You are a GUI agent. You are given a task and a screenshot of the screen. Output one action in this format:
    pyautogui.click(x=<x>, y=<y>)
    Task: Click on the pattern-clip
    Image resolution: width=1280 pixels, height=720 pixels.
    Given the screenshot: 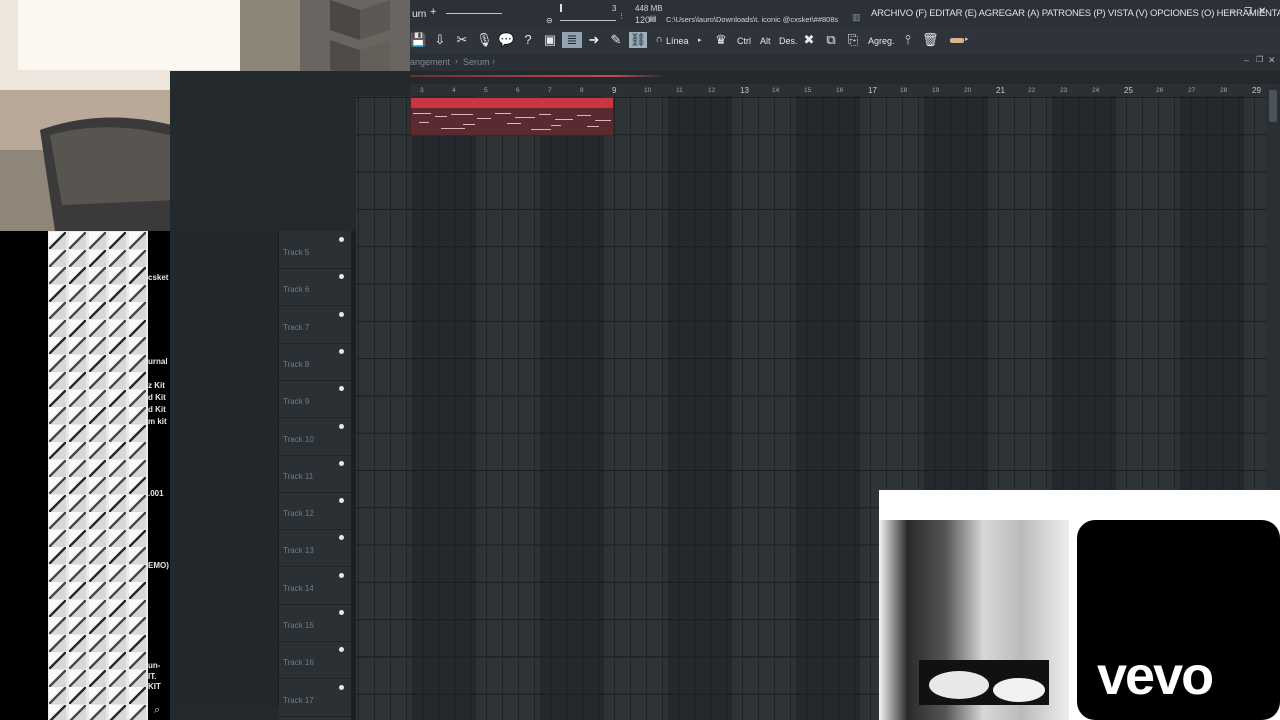 What is the action you would take?
    pyautogui.click(x=512, y=116)
    